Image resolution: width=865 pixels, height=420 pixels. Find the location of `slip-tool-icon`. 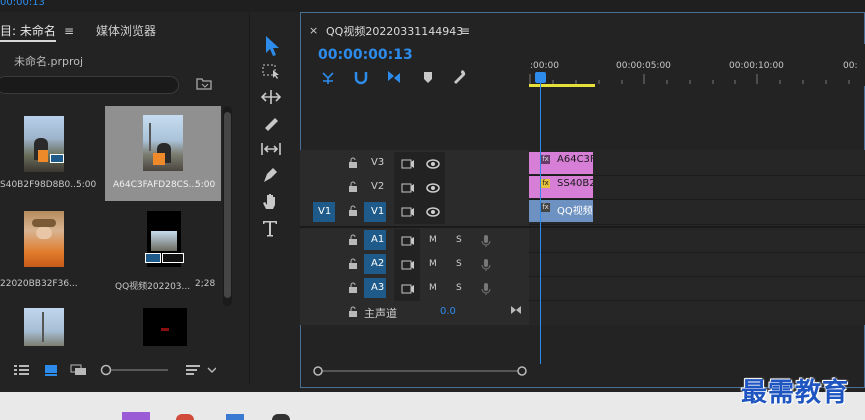

slip-tool-icon is located at coordinates (271, 149).